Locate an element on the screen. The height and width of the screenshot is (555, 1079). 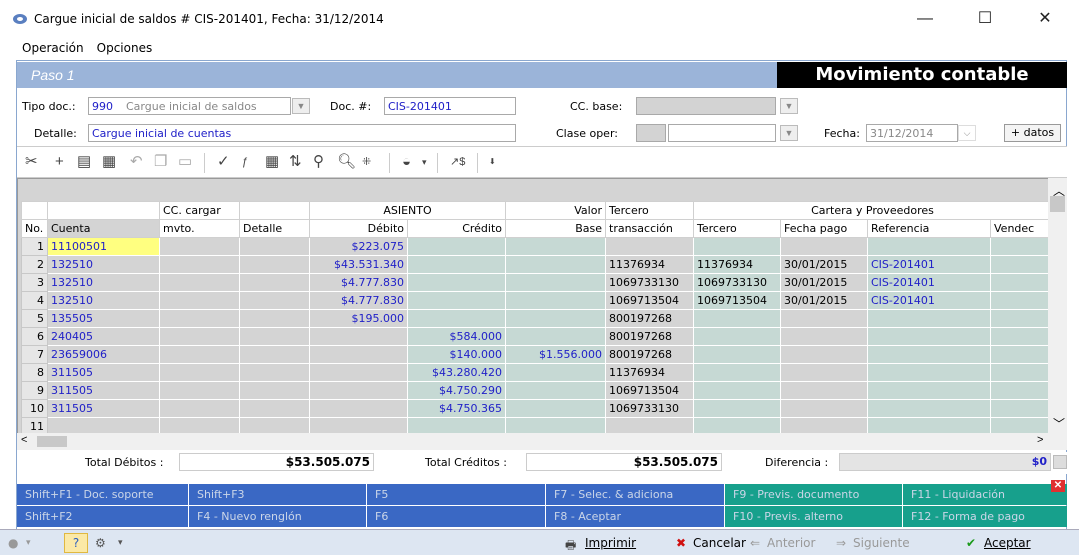
col-debito: Débito is located at coordinates (358, 228).